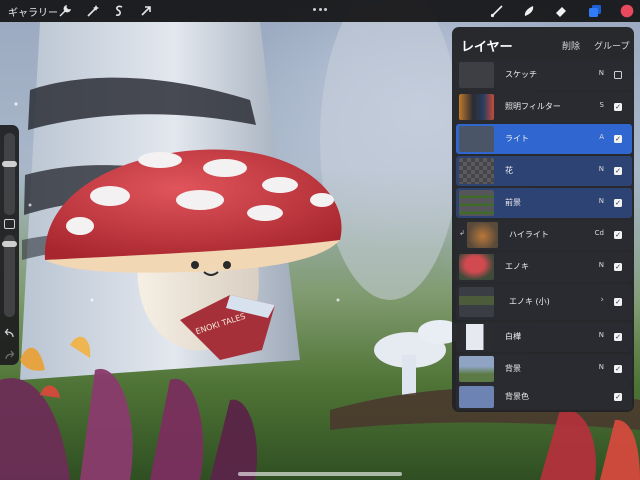 The image size is (640, 480). What do you see at coordinates (529, 11) in the screenshot?
I see `smudge-icon` at bounding box center [529, 11].